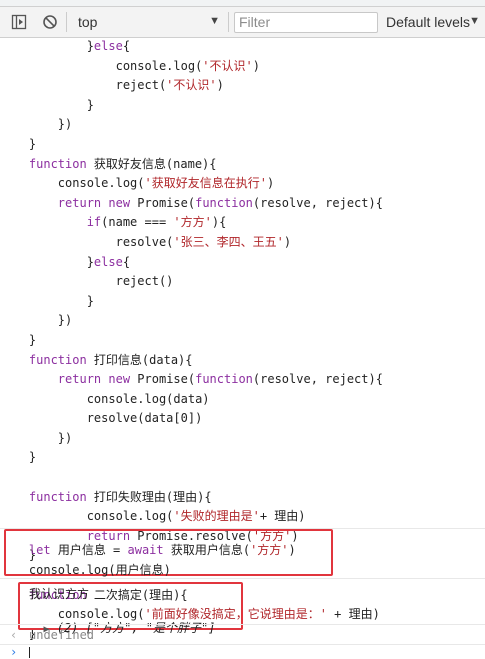  Describe the element at coordinates (88, 22) in the screenshot. I see `context-value: top` at that location.